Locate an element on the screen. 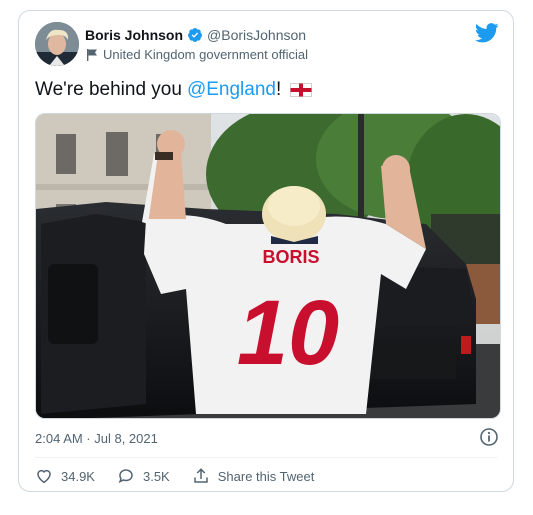  tweet-actions: 34.9K 3.5K Share this Tweet is located at coordinates (185, 476).